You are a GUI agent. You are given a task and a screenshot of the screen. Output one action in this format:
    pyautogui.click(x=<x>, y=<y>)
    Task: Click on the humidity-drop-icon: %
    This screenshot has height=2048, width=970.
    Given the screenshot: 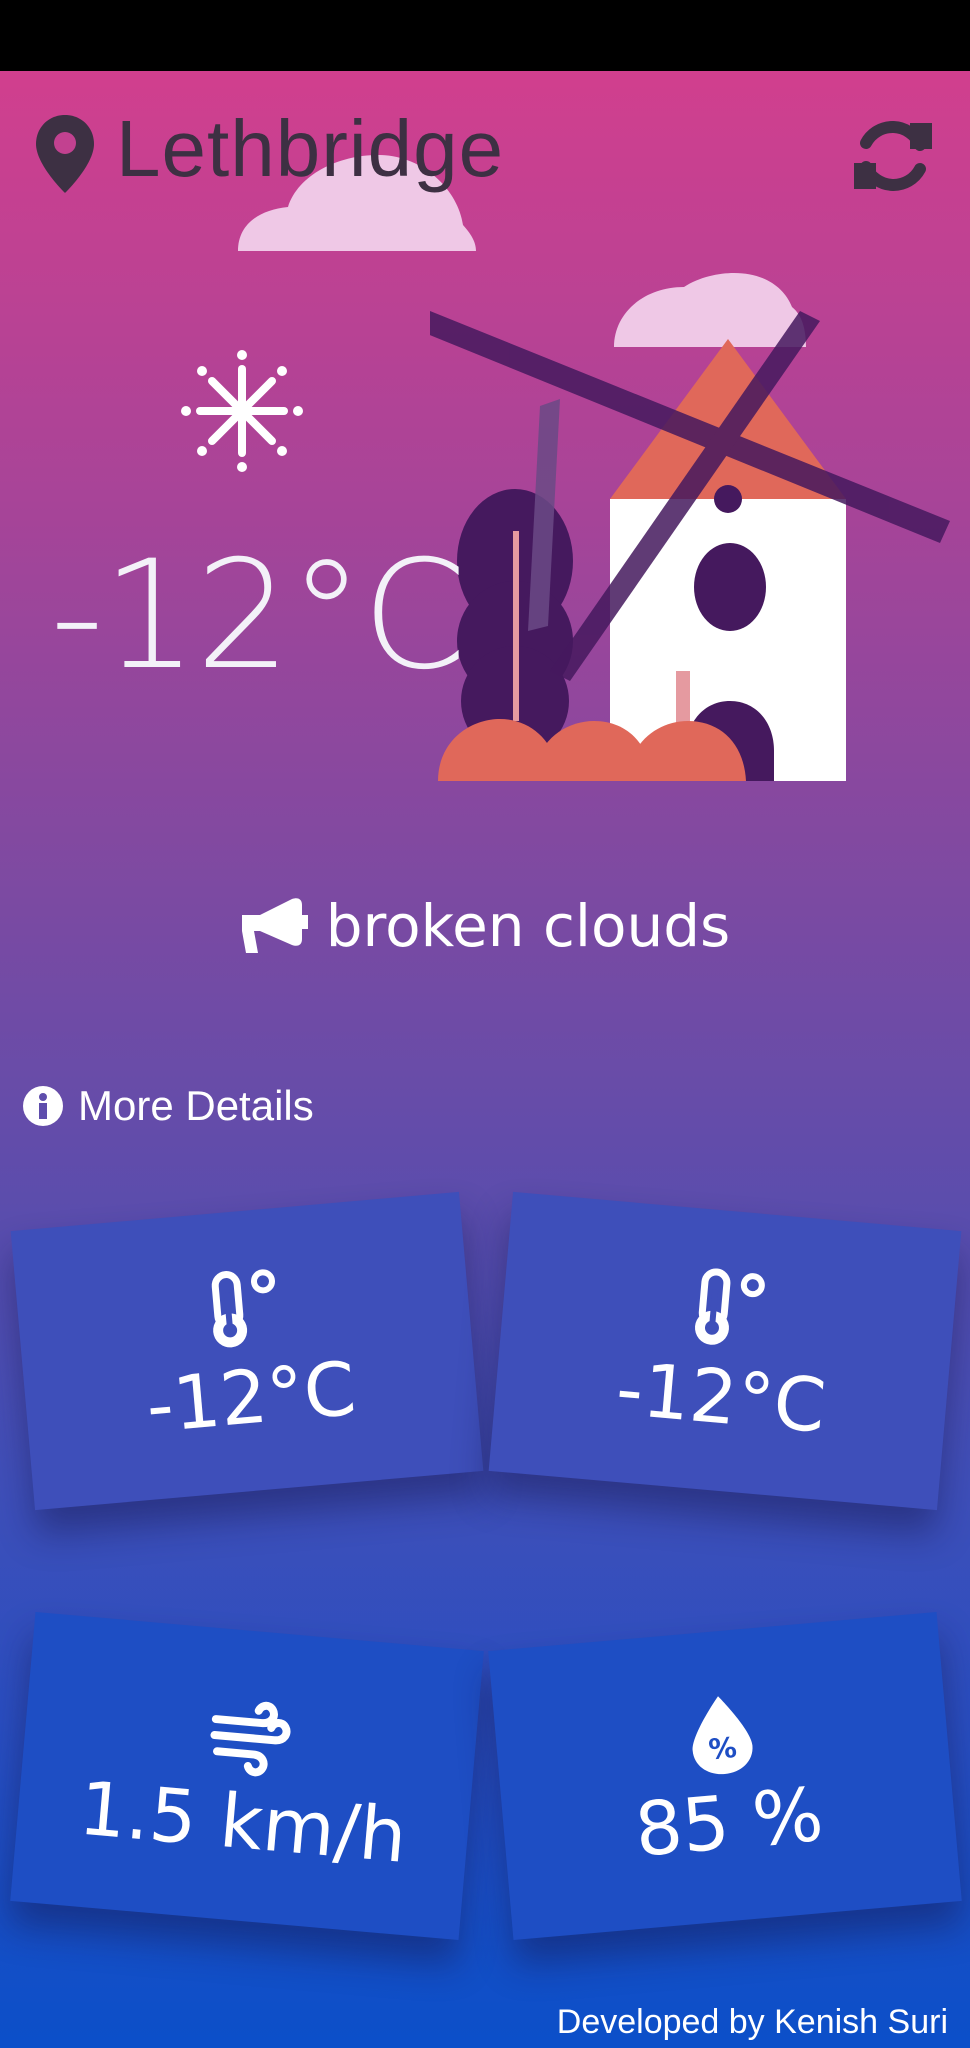 What is the action you would take?
    pyautogui.click(x=722, y=1735)
    